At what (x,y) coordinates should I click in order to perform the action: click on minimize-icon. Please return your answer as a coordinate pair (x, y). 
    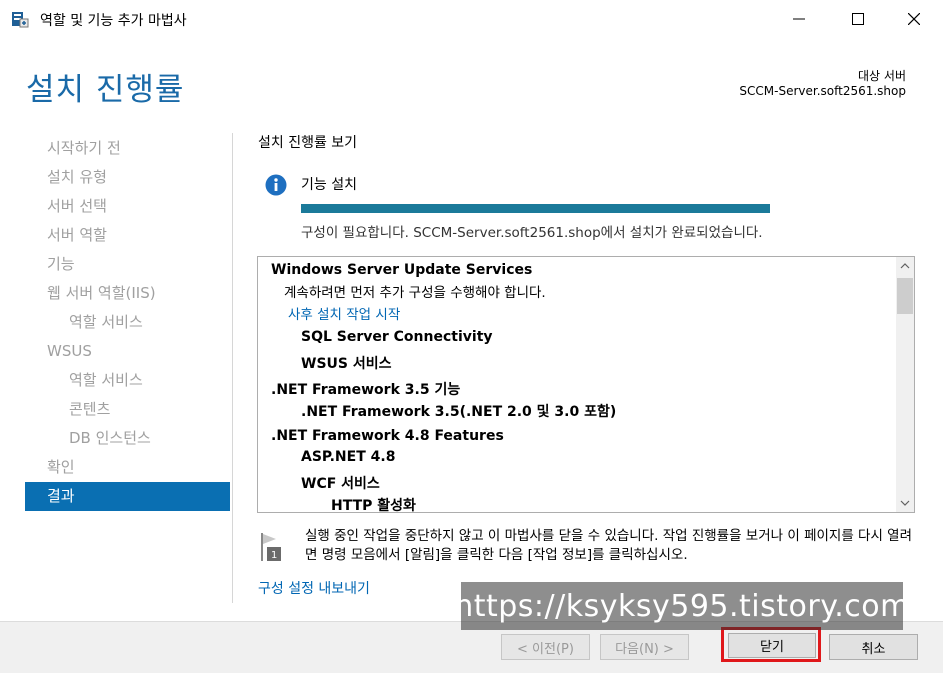
    Looking at the image, I should click on (799, 19).